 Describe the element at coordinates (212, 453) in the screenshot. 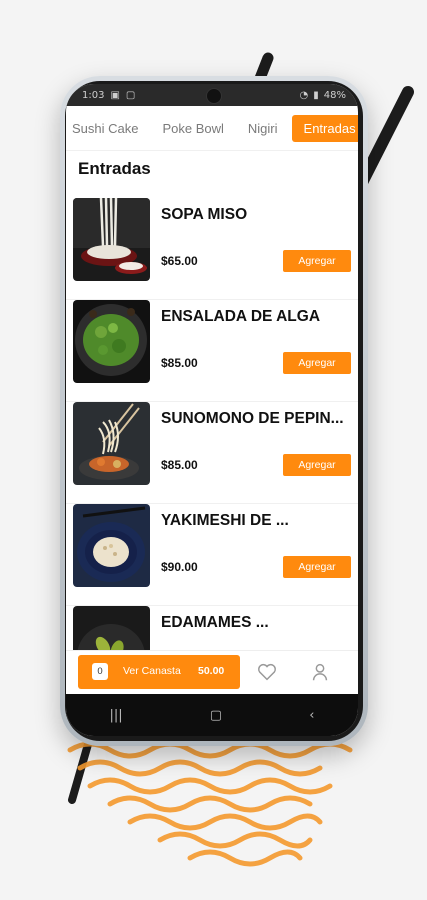

I see `product-item: SUNOMONO DE PEPIN... $85.00 Agregar` at that location.